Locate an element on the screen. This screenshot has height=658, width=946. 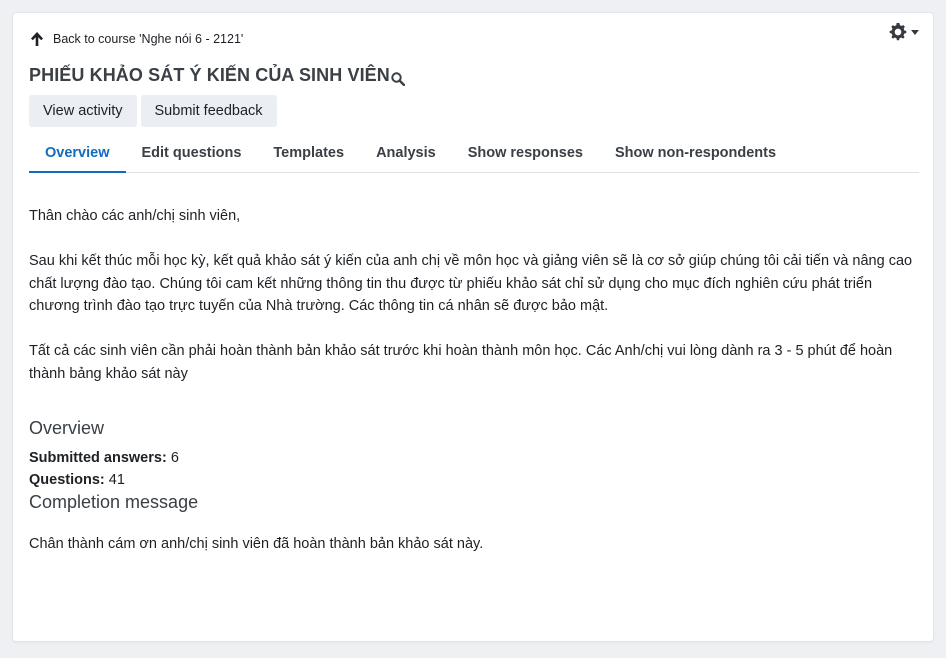
submitted-answers-label: Submitted answers: is located at coordinates (98, 458).